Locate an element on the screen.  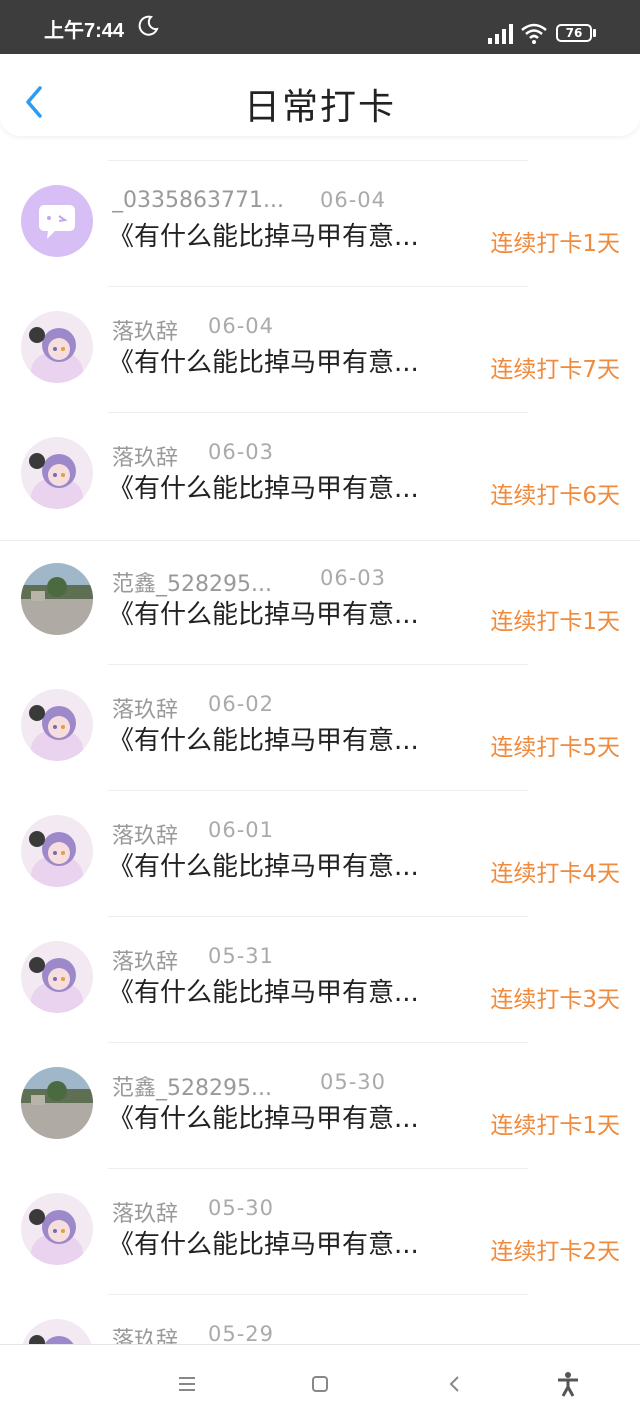
streak-badge: 连续打卡5天 is located at coordinates (555, 748).